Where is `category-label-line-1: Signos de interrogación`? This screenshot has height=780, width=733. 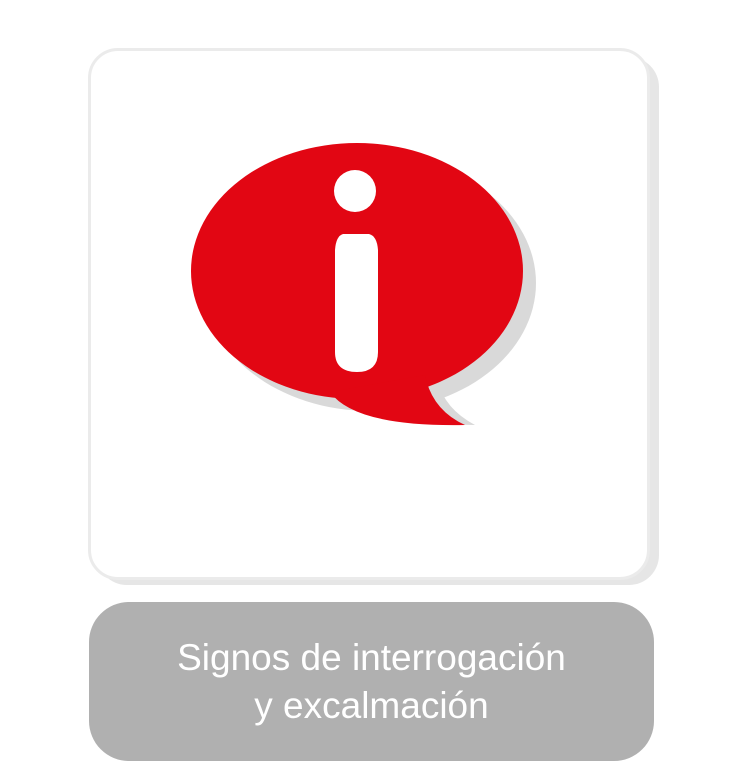
category-label-line-1: Signos de interrogación is located at coordinates (371, 657).